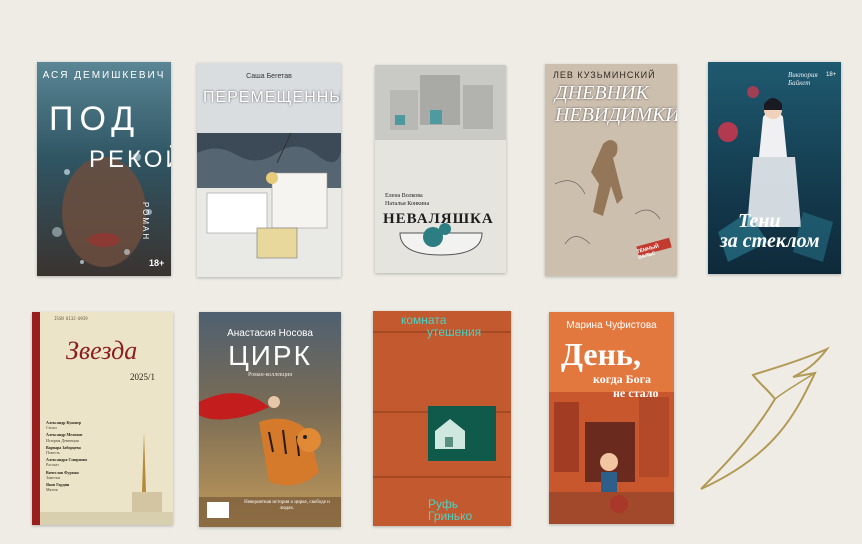  Describe the element at coordinates (269, 76) in the screenshot. I see `book-author: Саша Бегетав` at that location.